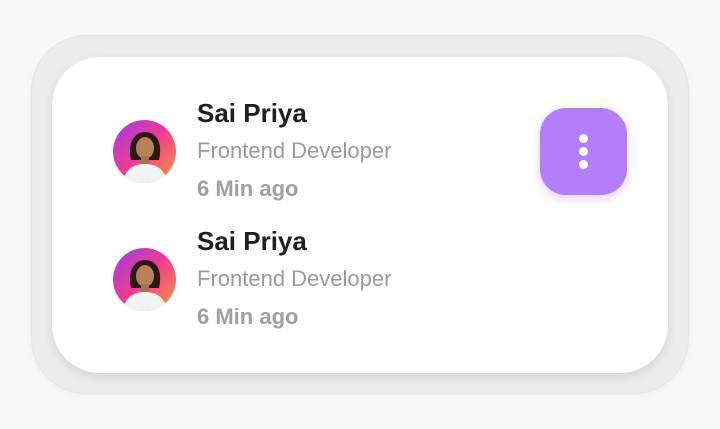  I want to click on more-vertical-icon, so click(583, 151).